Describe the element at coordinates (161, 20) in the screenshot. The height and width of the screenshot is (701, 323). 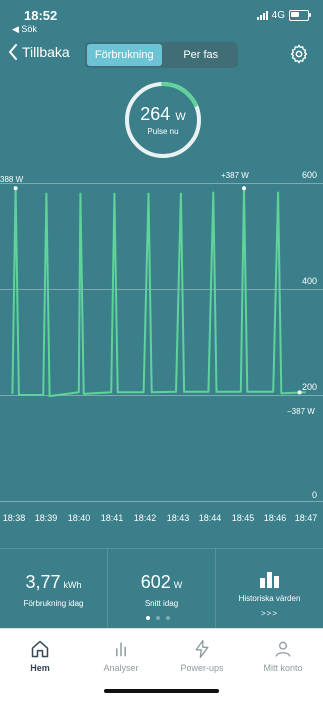
I see `status-bar: 18:52 ◀ Sök 4G` at that location.